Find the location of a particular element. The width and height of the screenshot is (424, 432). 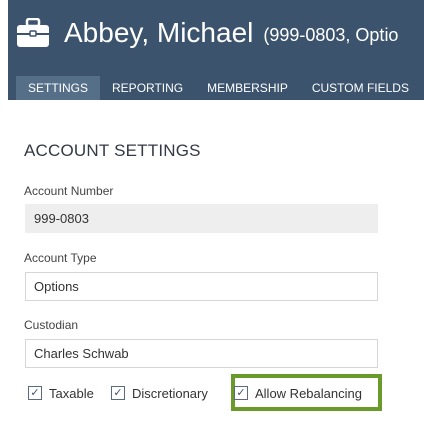

tab-custom-fields: CUSTOM FIELDS is located at coordinates (360, 88).